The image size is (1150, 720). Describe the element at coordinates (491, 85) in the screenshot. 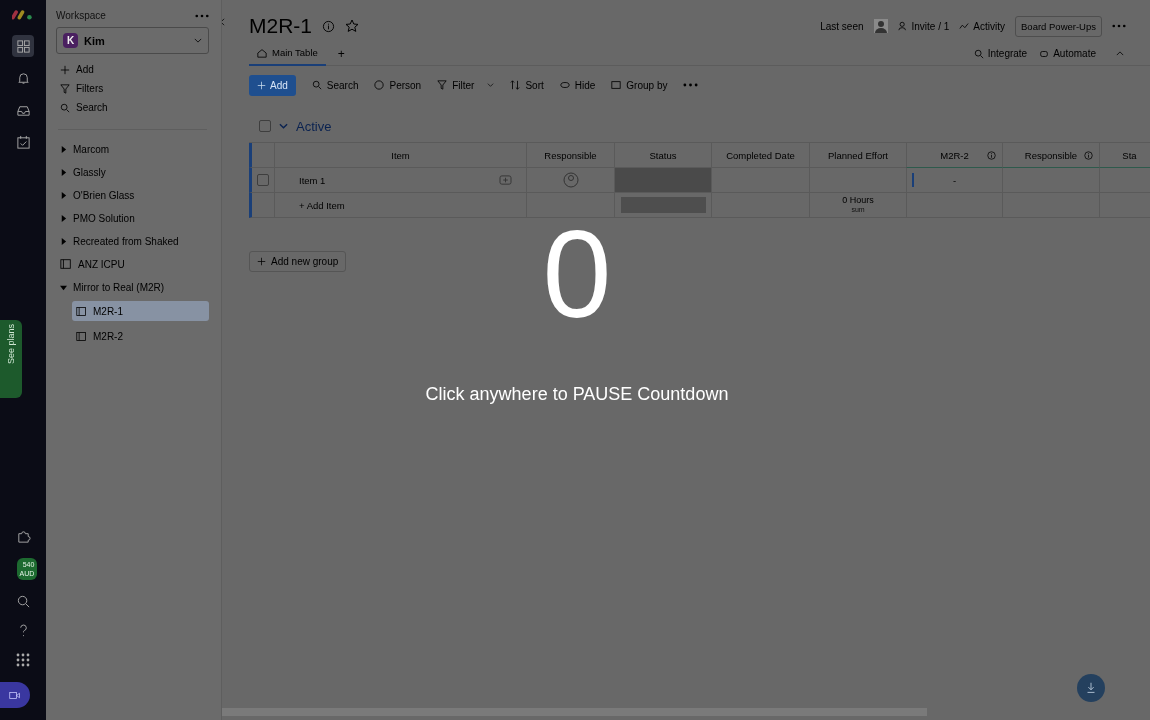

I see `caret-icon` at that location.